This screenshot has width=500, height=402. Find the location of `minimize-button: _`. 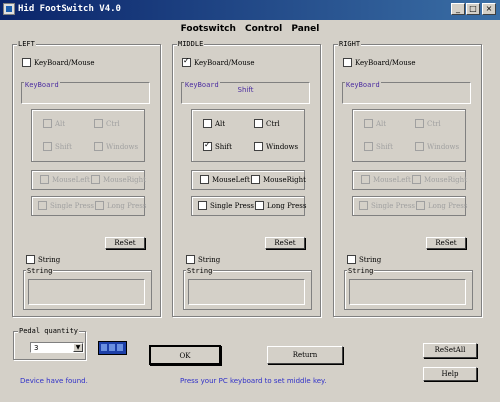

minimize-button: _ is located at coordinates (458, 9).